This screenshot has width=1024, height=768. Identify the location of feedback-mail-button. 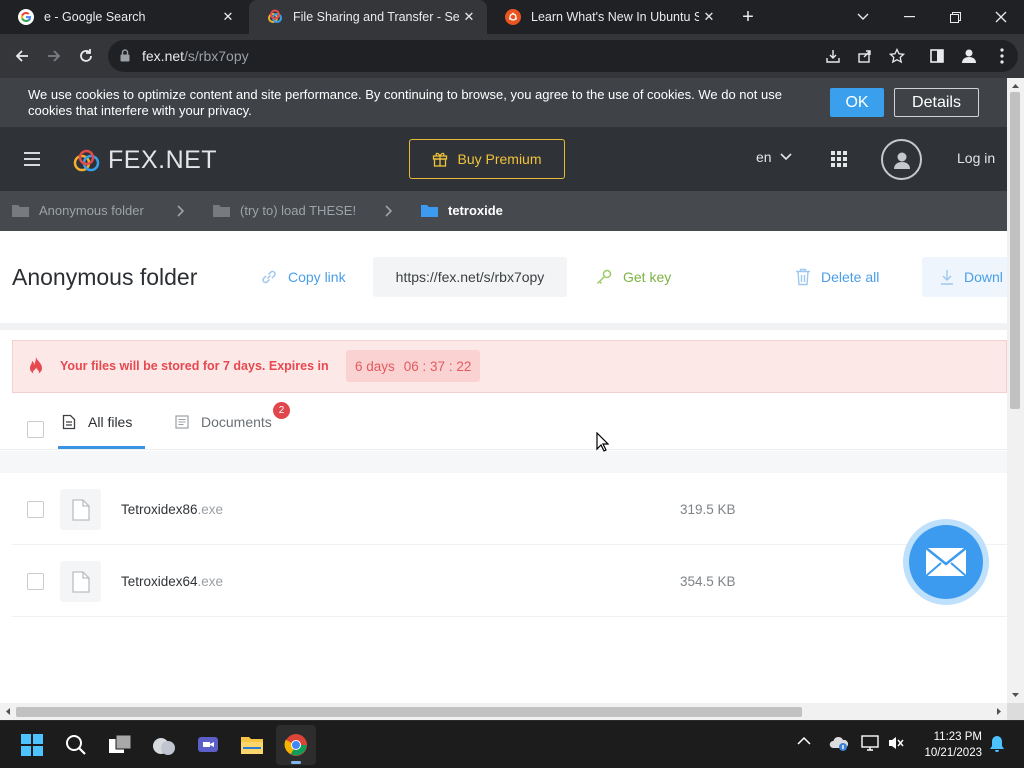
(946, 562).